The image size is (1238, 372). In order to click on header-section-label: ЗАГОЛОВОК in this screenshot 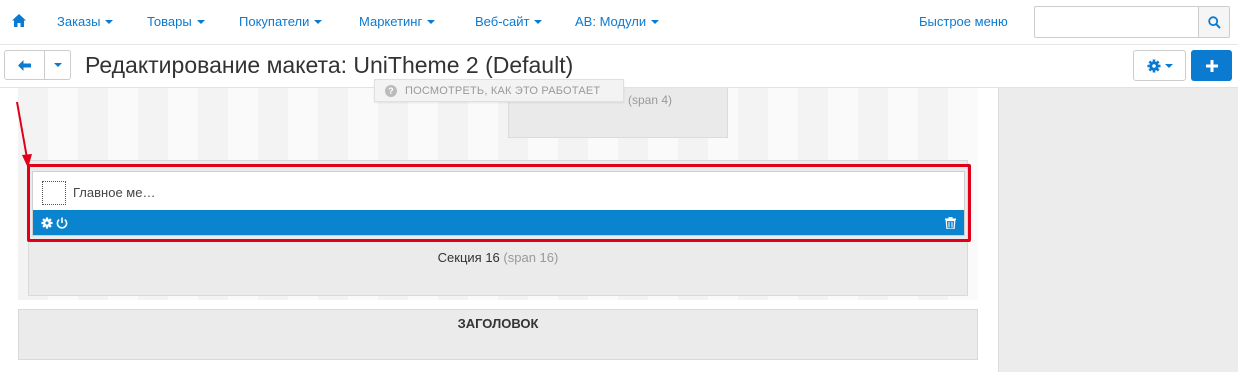, I will do `click(498, 323)`.